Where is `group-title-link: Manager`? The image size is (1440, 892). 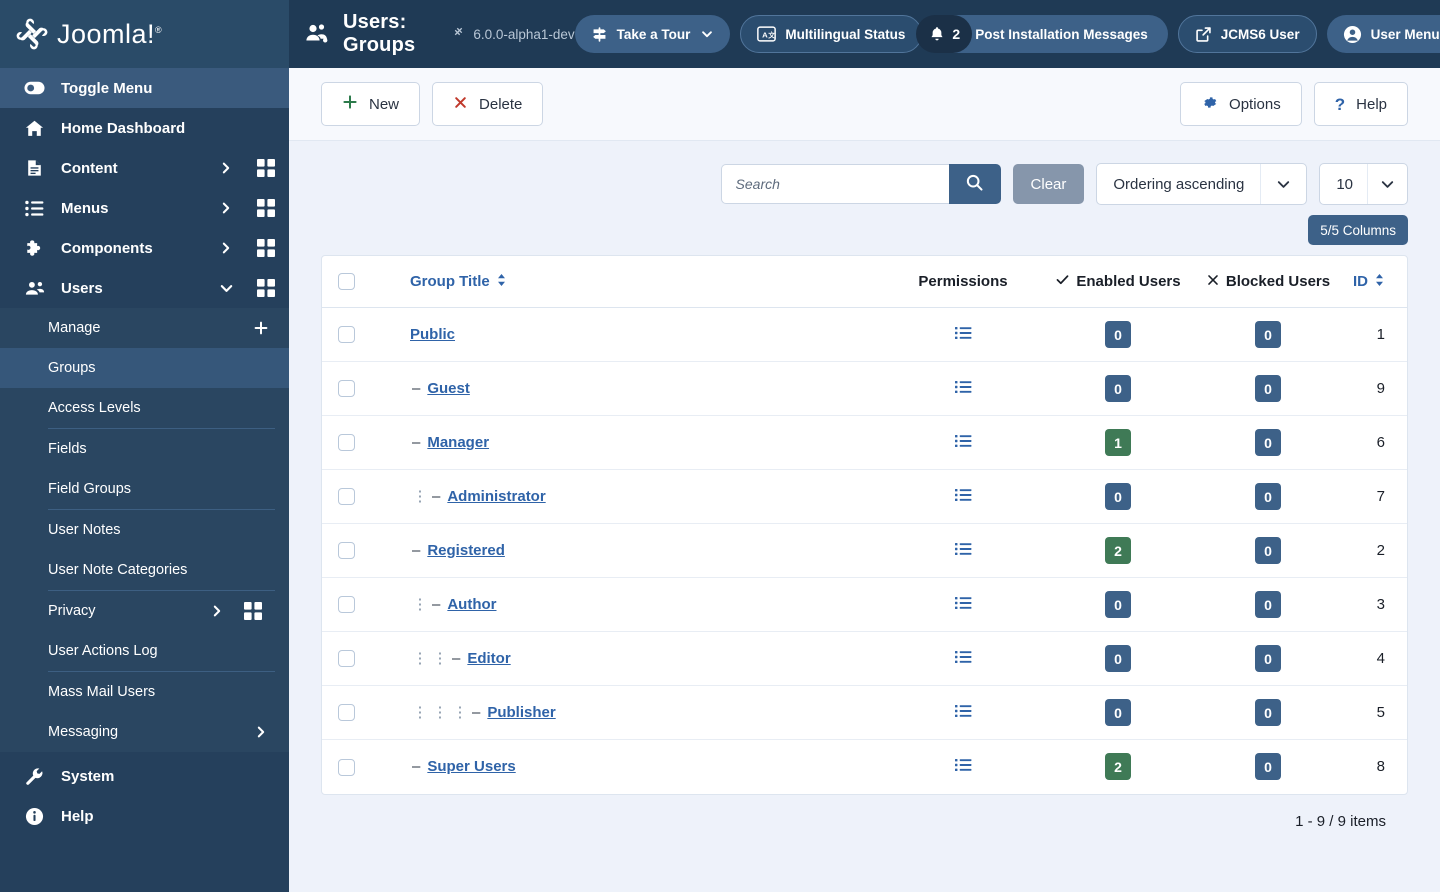
group-title-link: Manager is located at coordinates (458, 442).